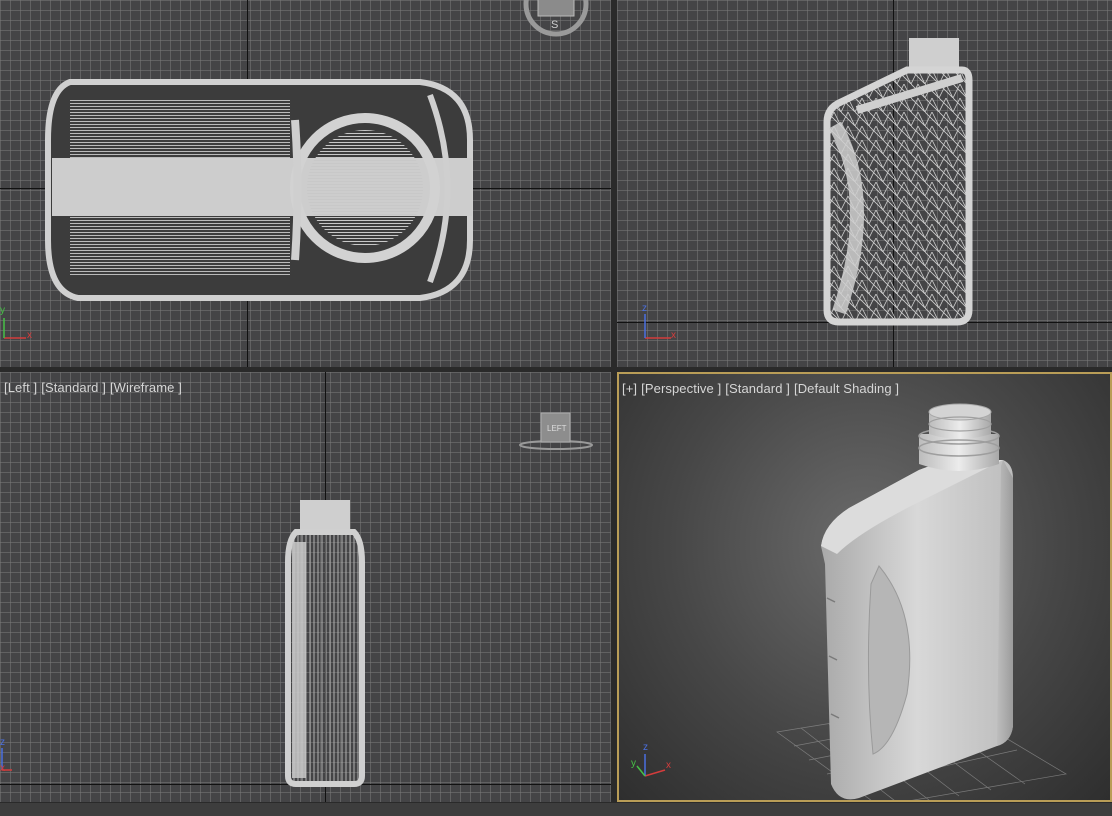 This screenshot has height=816, width=1112. What do you see at coordinates (657, 326) in the screenshot?
I see `axis-tripod-front` at bounding box center [657, 326].